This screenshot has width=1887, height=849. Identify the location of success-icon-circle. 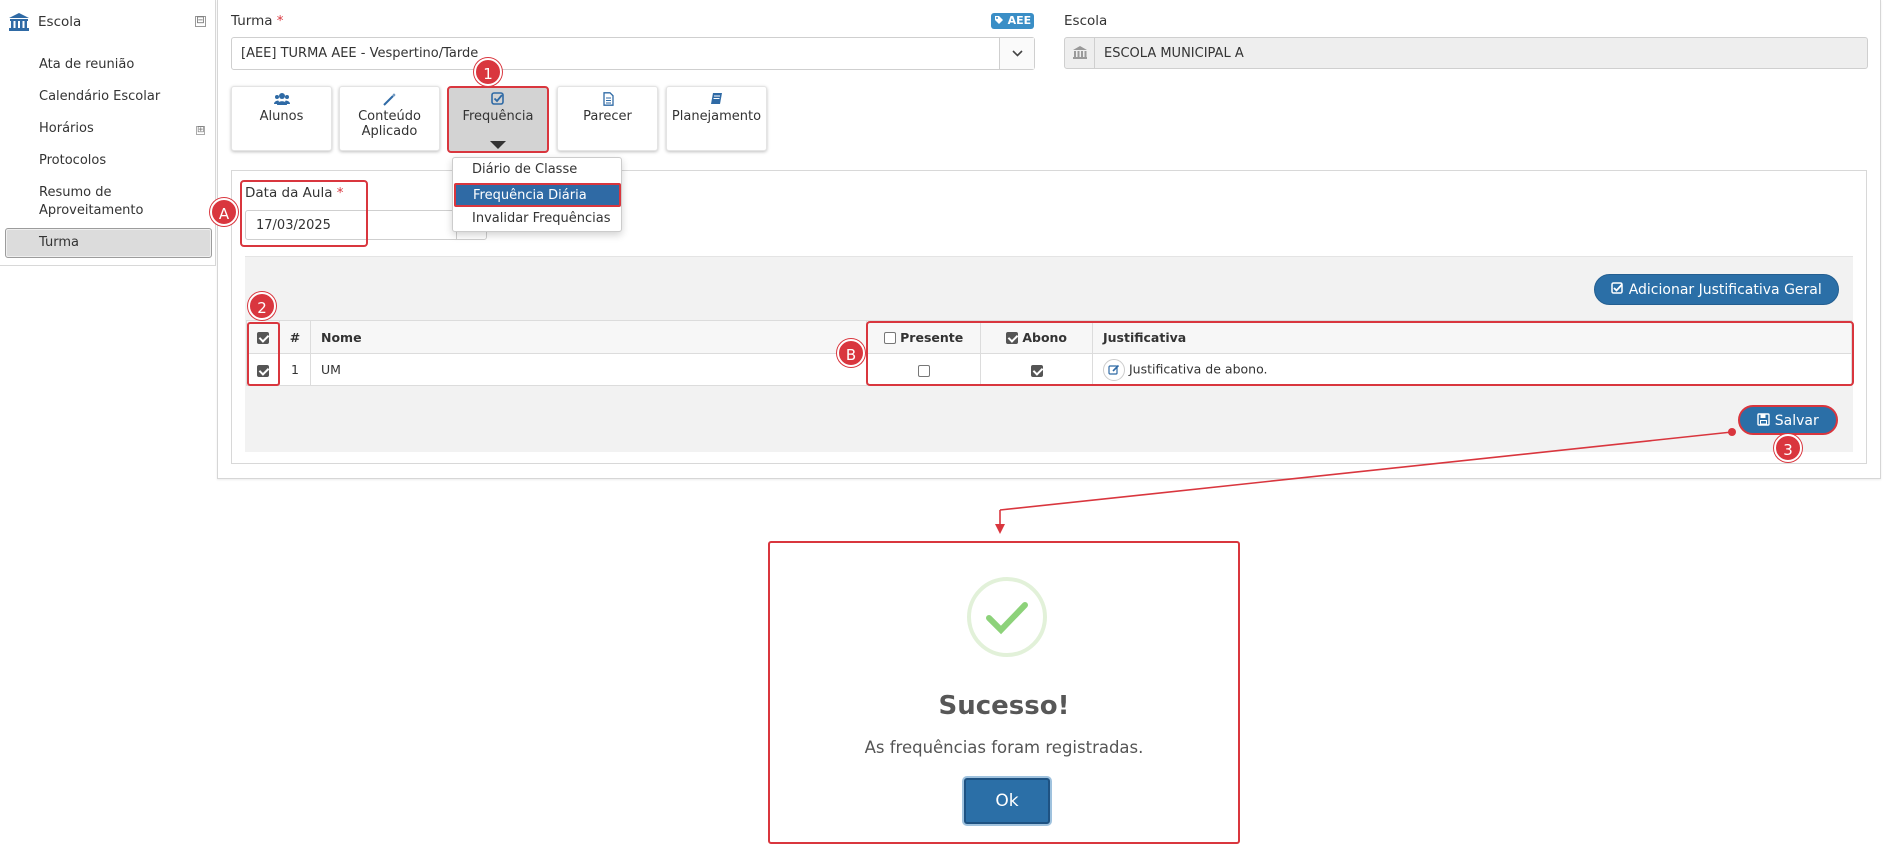
(1007, 617).